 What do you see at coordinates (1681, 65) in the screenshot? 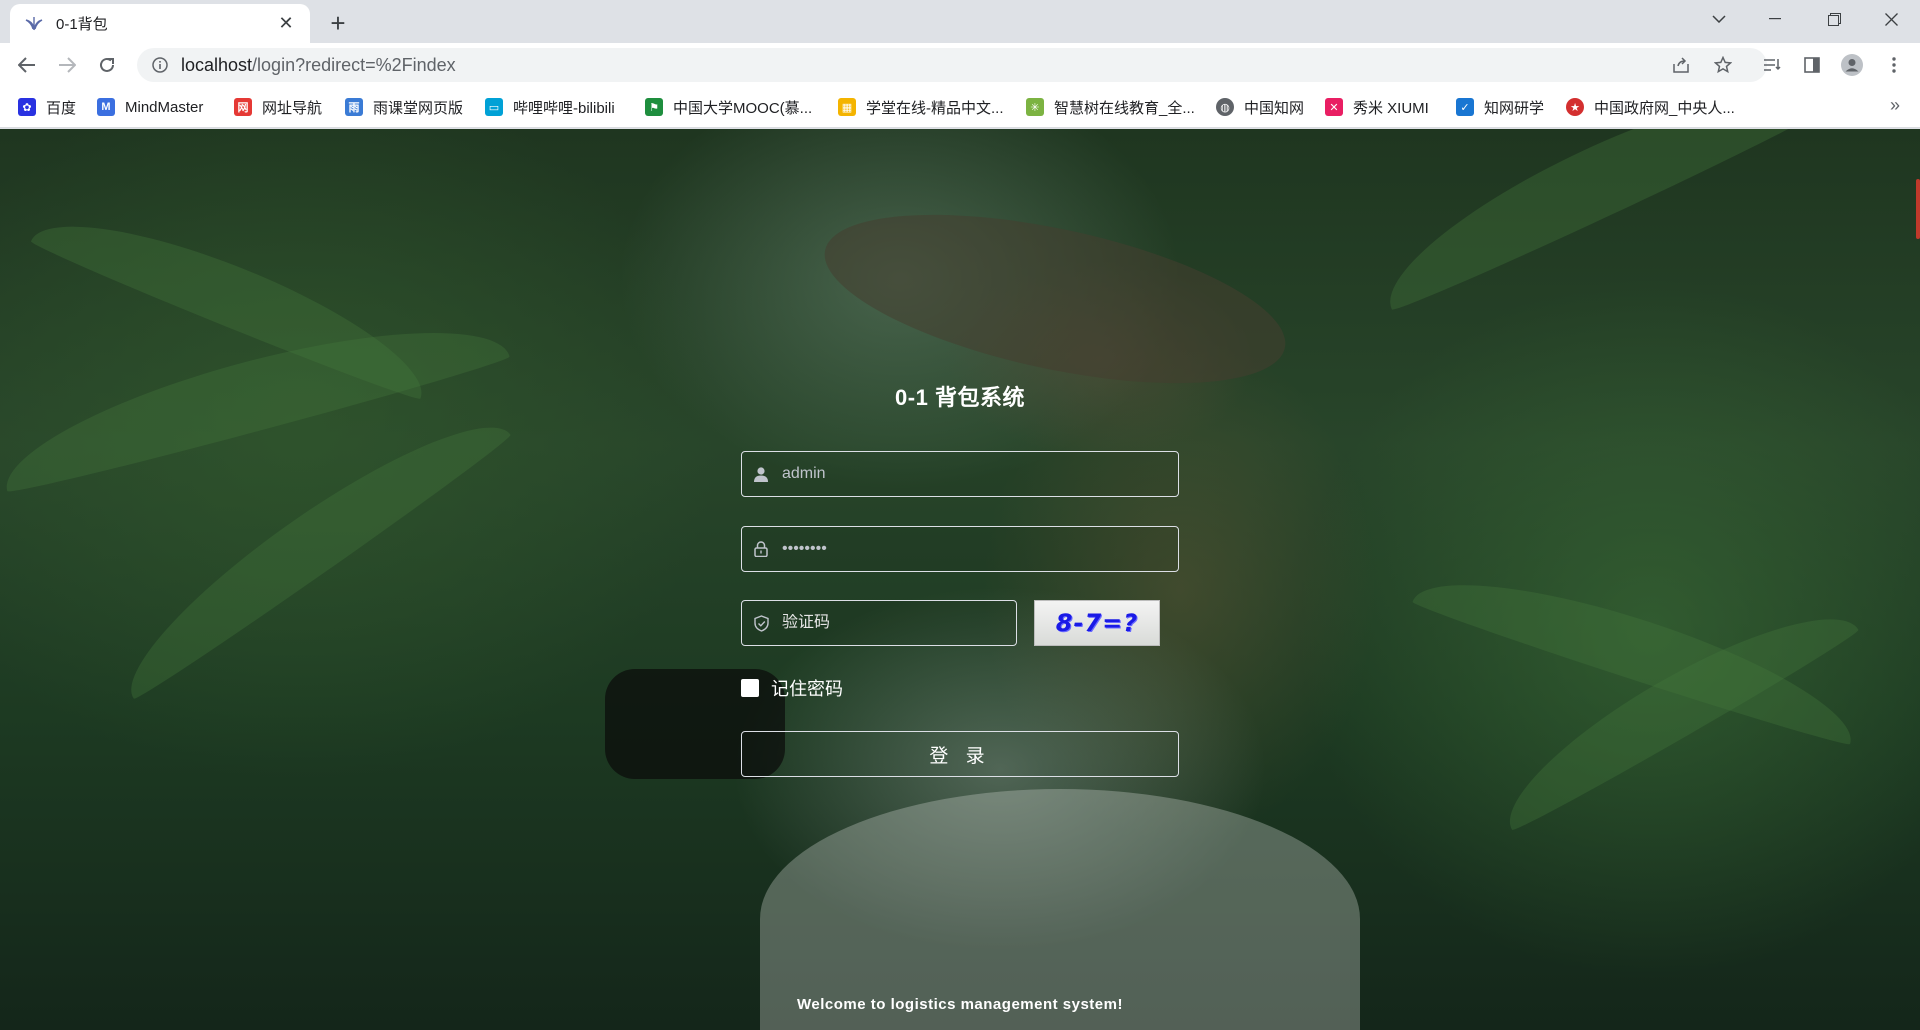
I see `share-icon` at bounding box center [1681, 65].